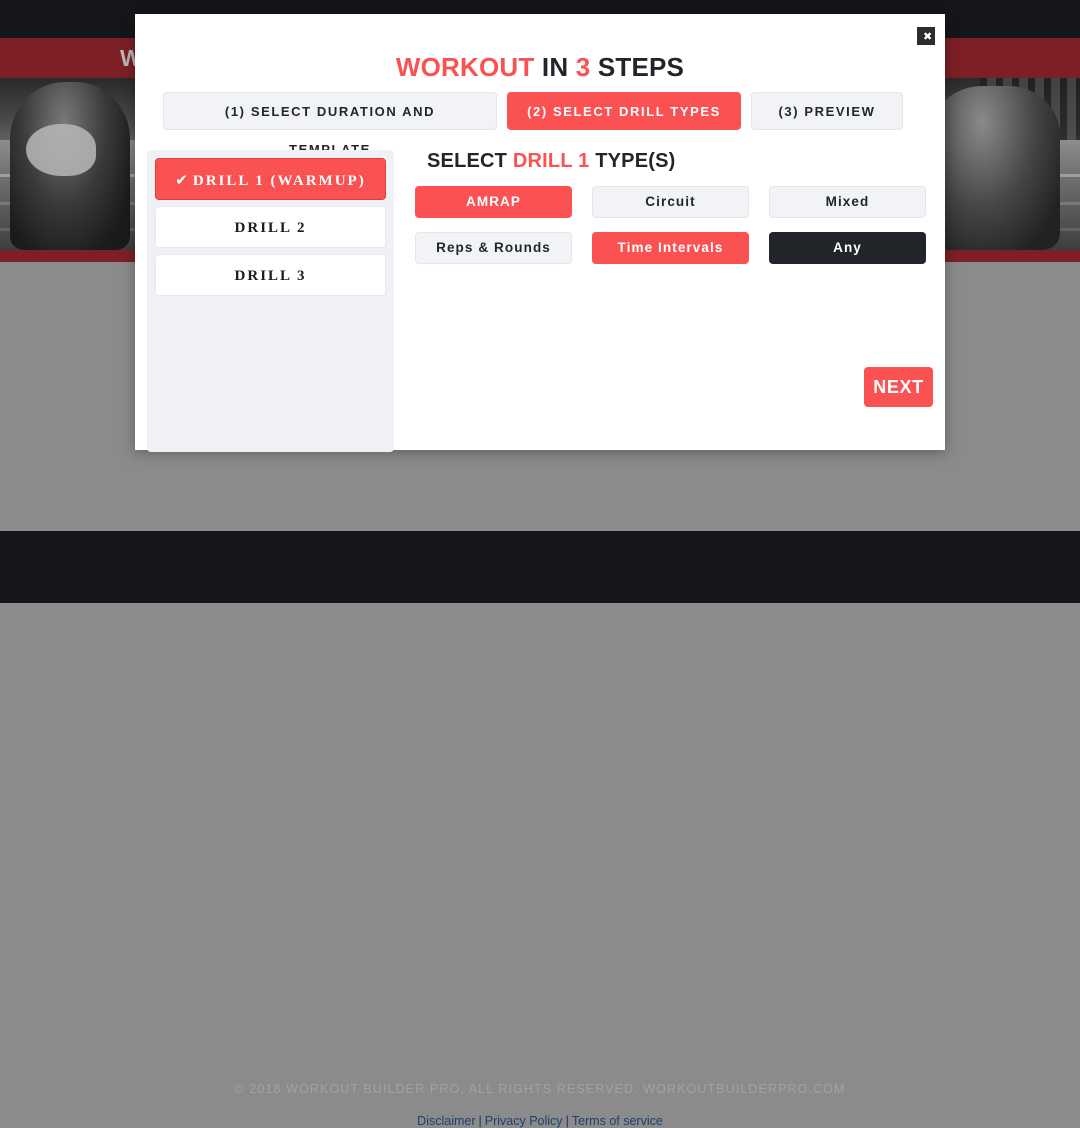  What do you see at coordinates (270, 301) in the screenshot?
I see `drill-list-panel: ✔ DRILL 1 (WARMUP) DRILL 2 DRILL 3` at bounding box center [270, 301].